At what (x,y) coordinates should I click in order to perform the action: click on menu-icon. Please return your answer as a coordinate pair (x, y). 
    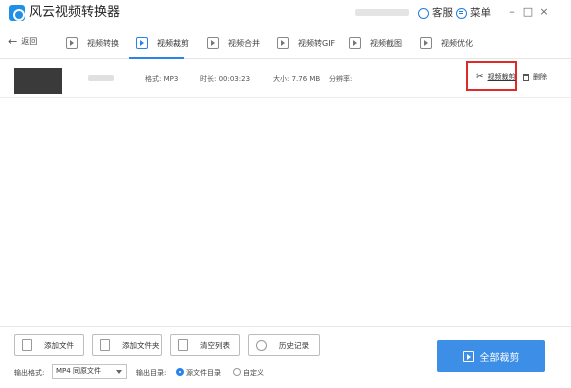
    Looking at the image, I should click on (461, 13).